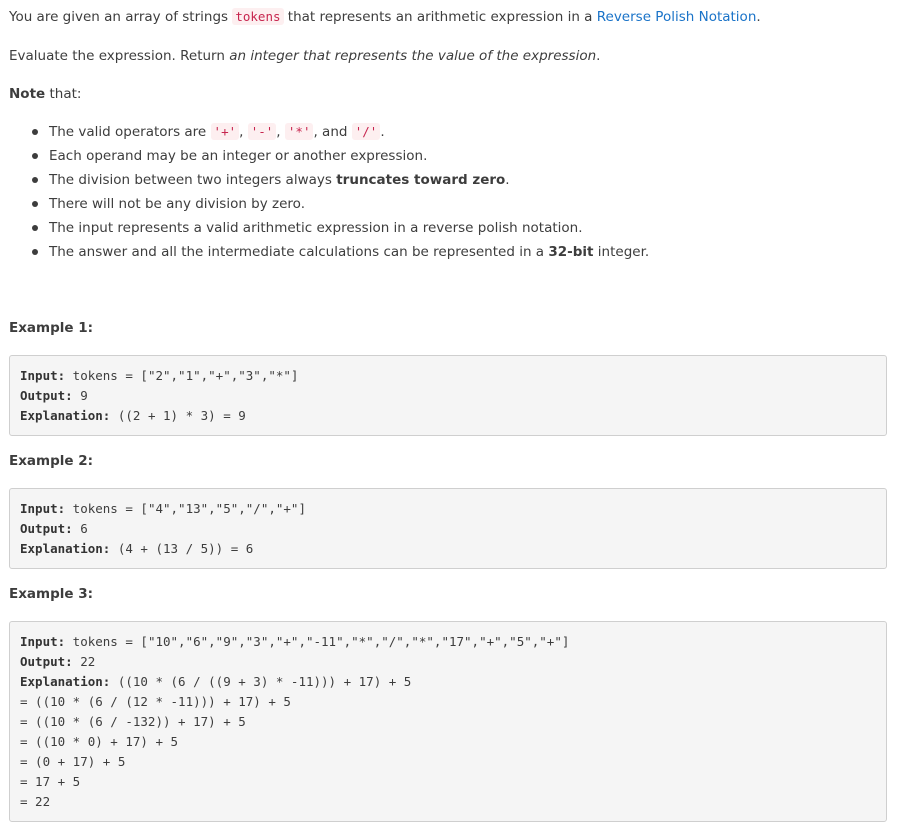  What do you see at coordinates (130, 132) in the screenshot?
I see `note-text: The valid operators are` at bounding box center [130, 132].